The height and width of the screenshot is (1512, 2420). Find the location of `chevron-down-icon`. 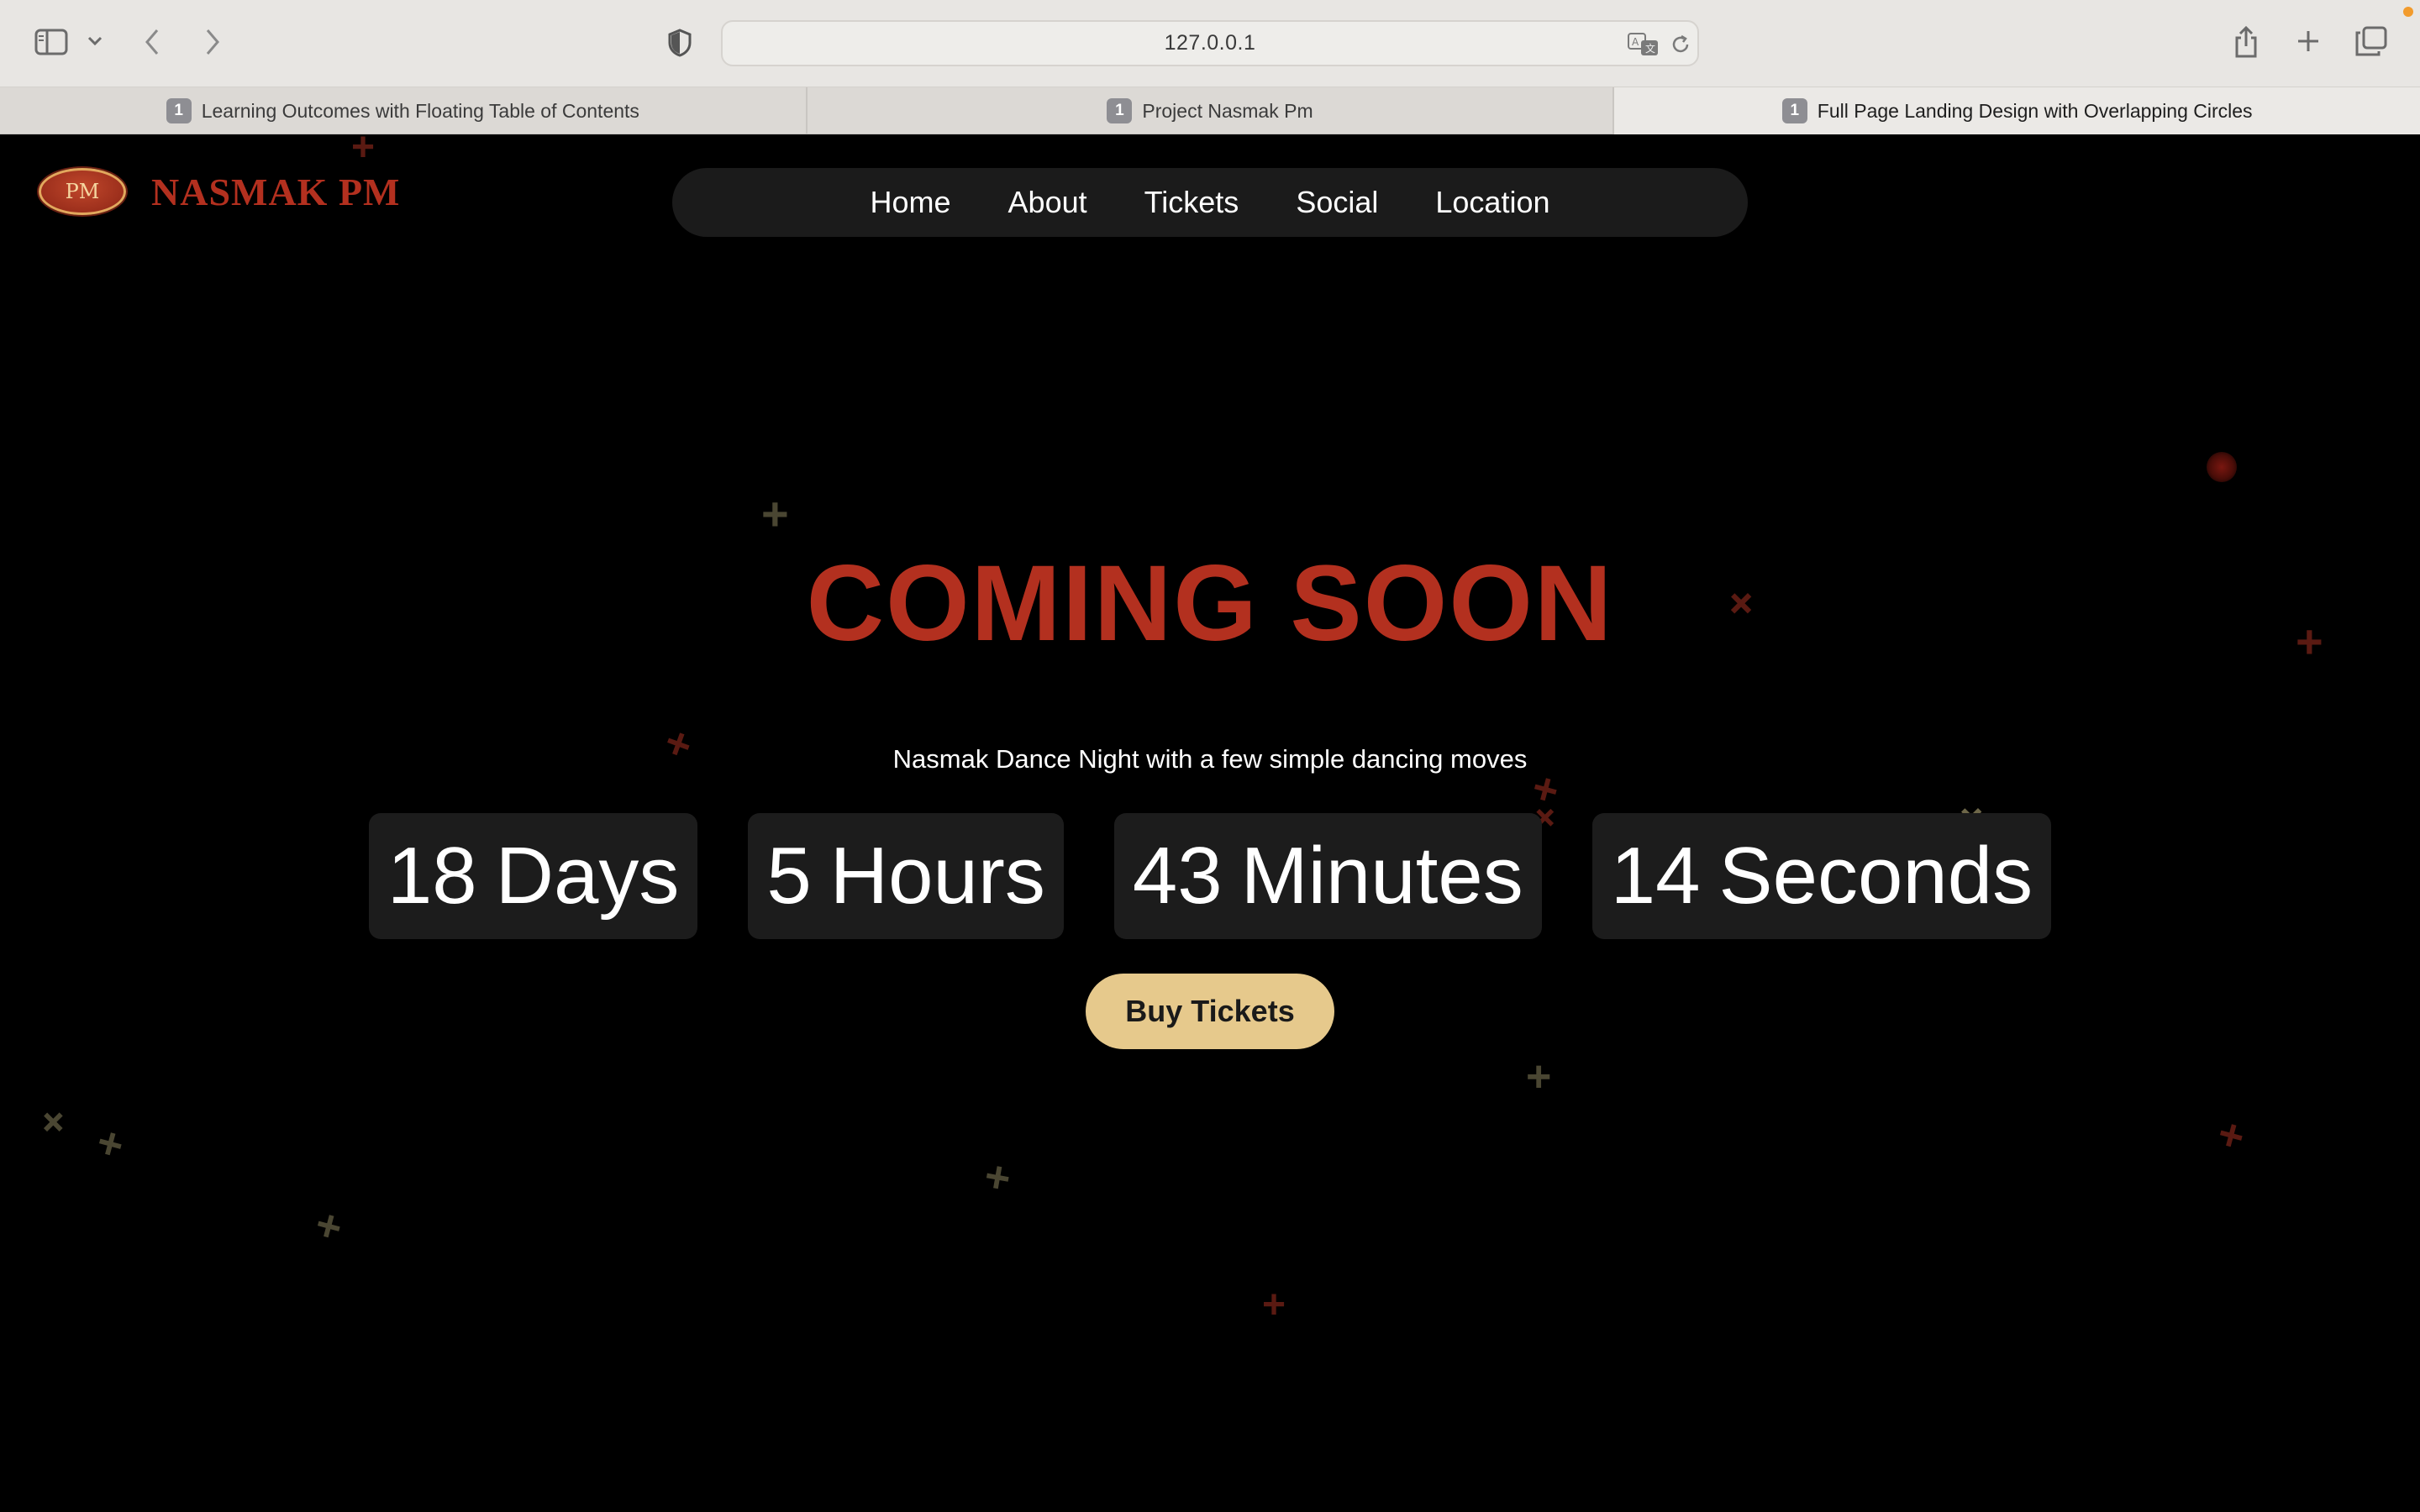

chevron-down-icon is located at coordinates (95, 41).